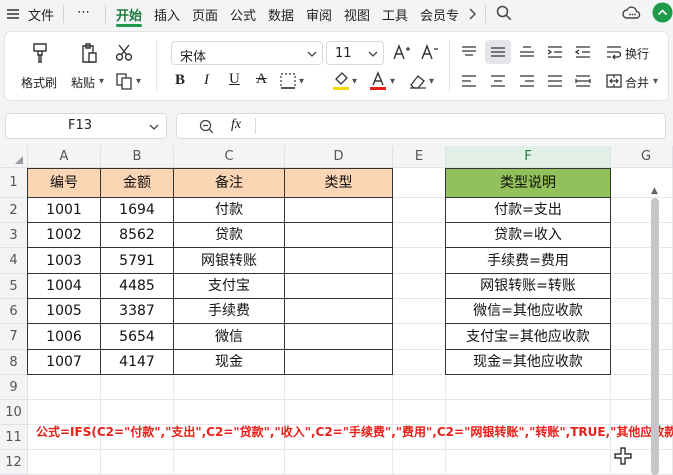 The width and height of the screenshot is (673, 475). I want to click on table-cell, so click(339, 261).